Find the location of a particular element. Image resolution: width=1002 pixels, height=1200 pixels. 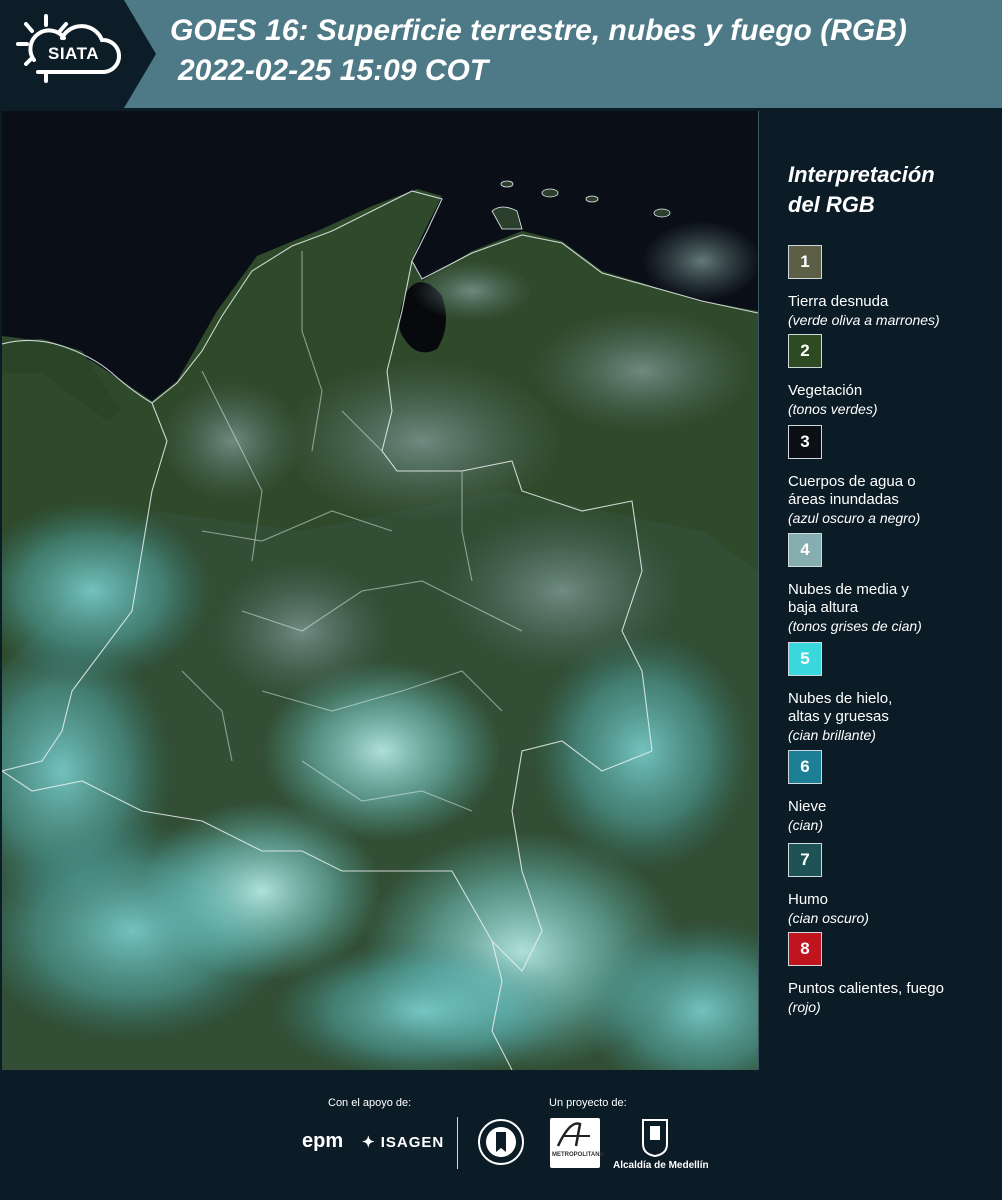

timestamp-title: 2022-02-25 15:09 COT is located at coordinates (333, 70).